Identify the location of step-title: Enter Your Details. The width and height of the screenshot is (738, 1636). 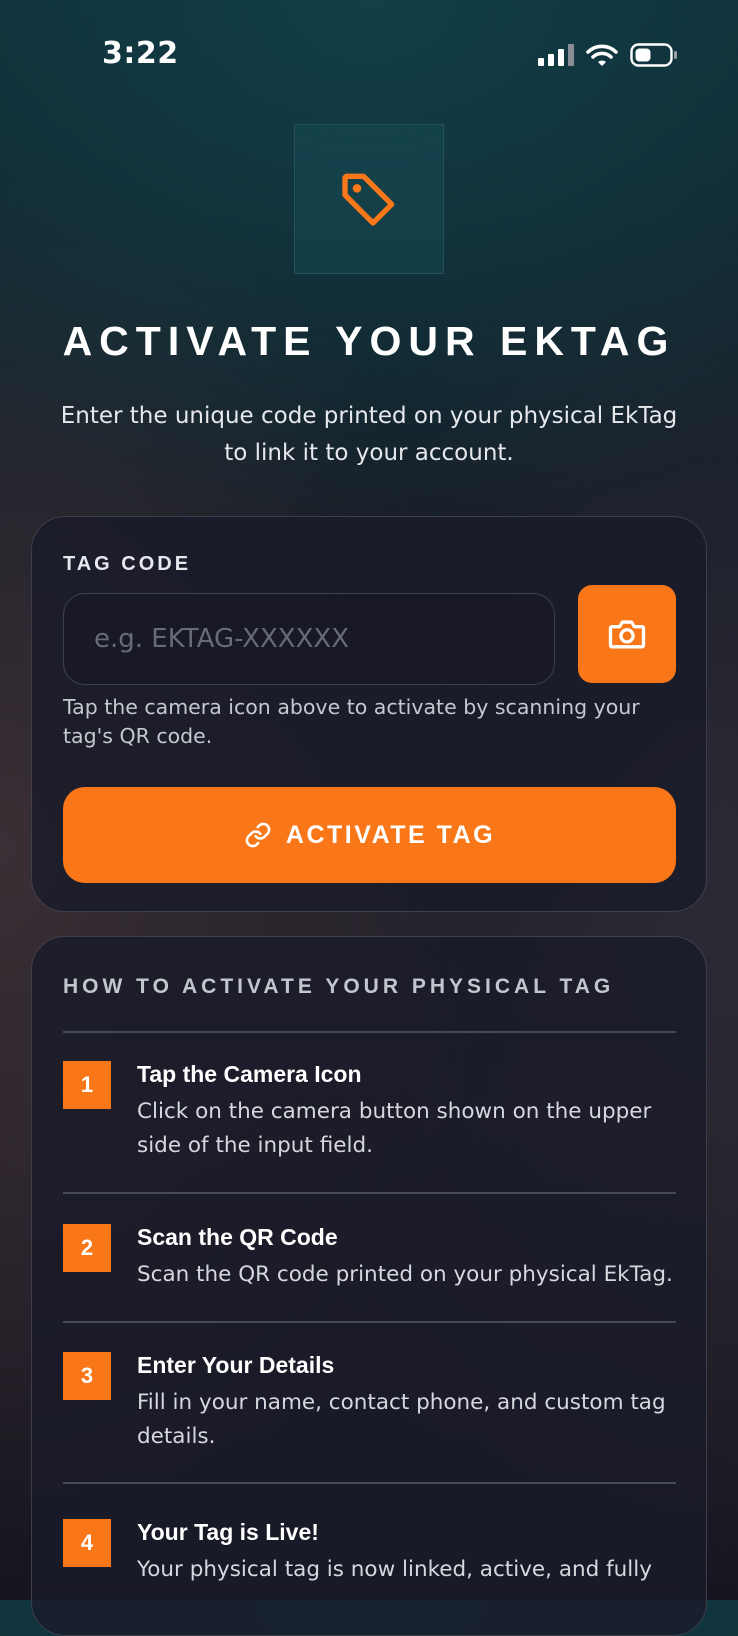
(236, 1365).